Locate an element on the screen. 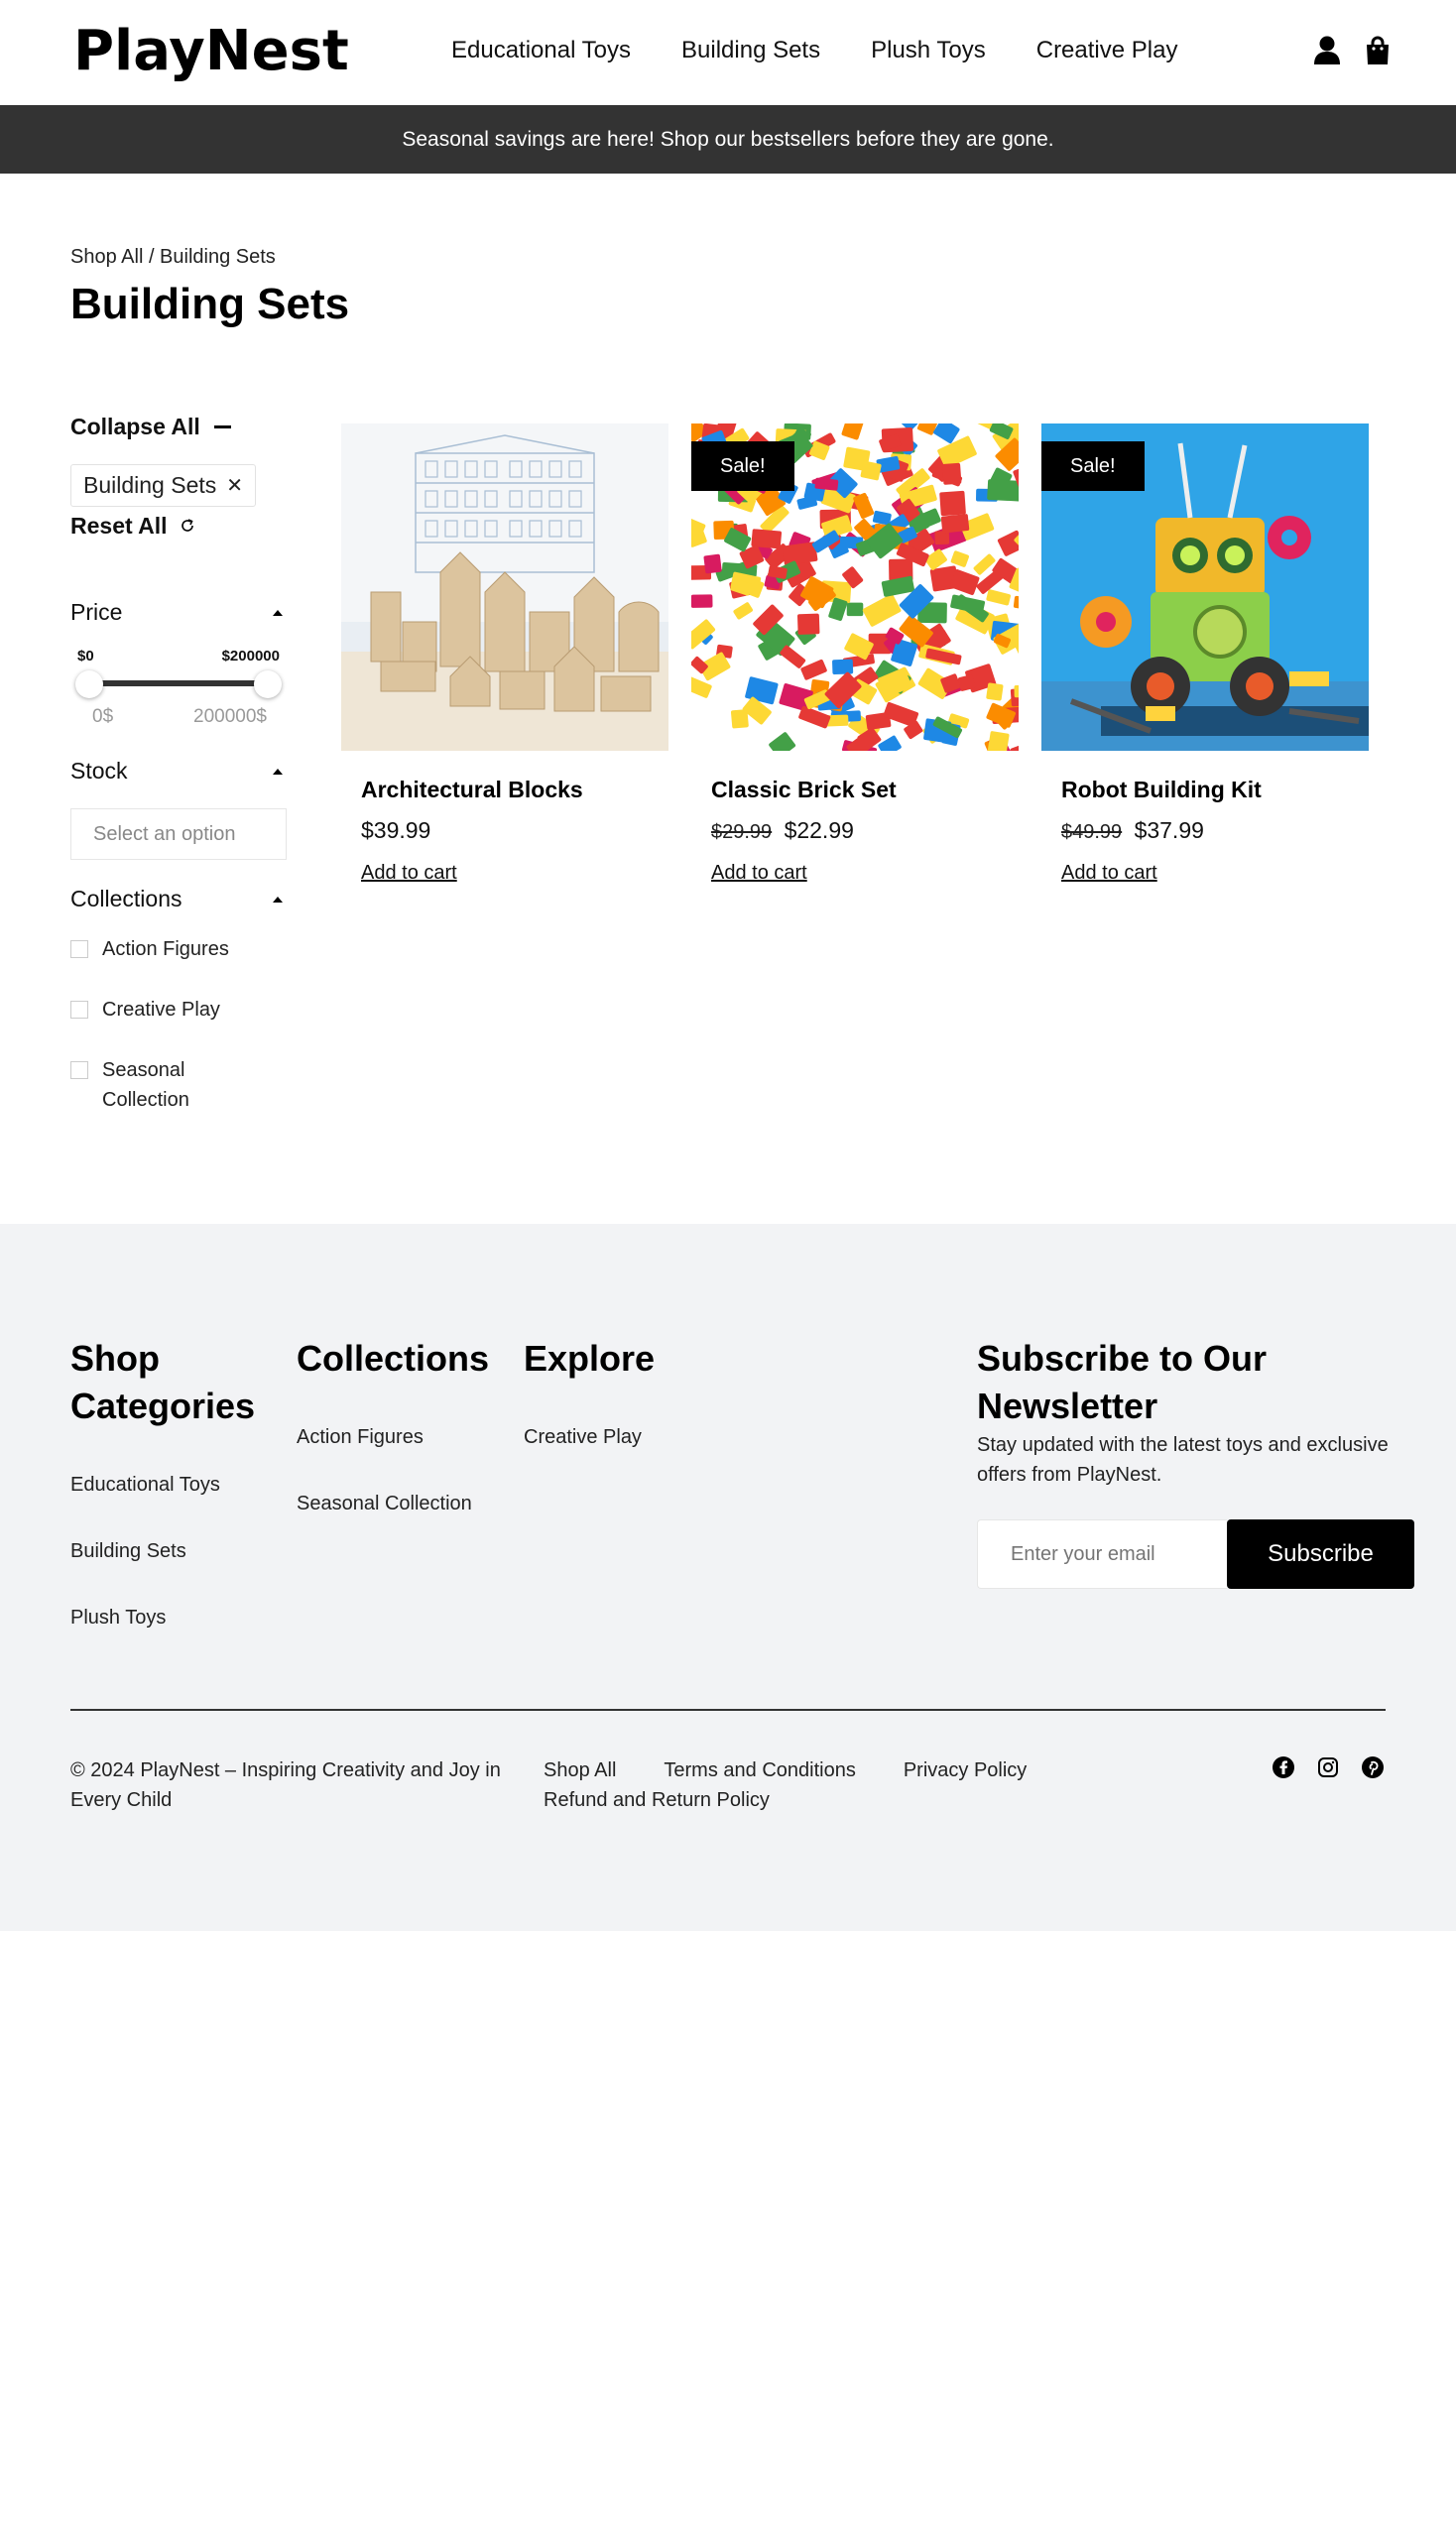  price-range-labels: $0 $200000 is located at coordinates (178, 656).